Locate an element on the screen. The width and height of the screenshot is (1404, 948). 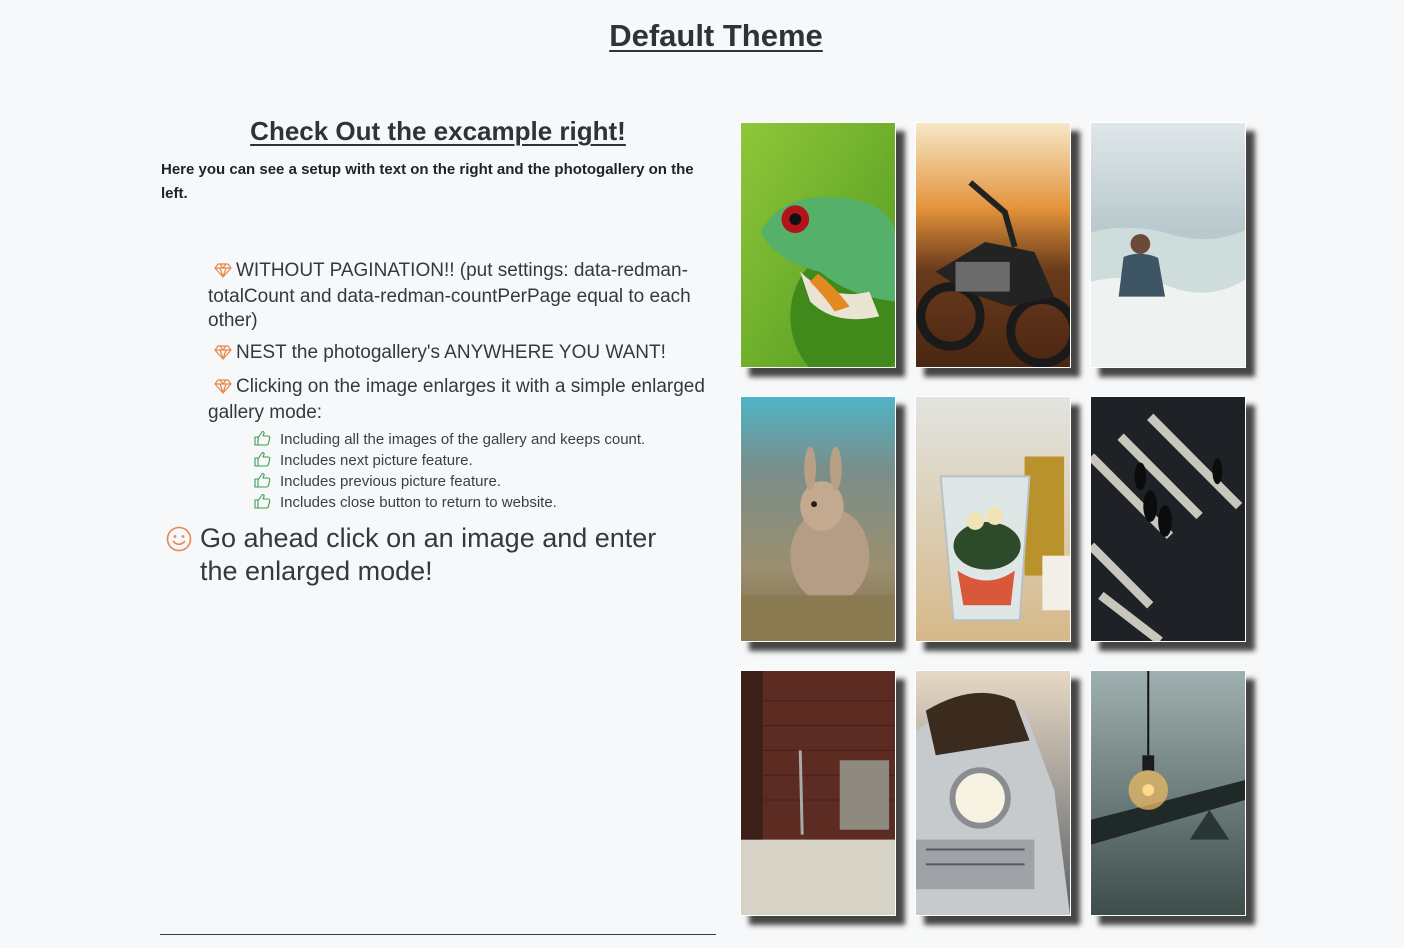
subfeature-item: Includes previous picture feature. is located at coordinates (483, 482).